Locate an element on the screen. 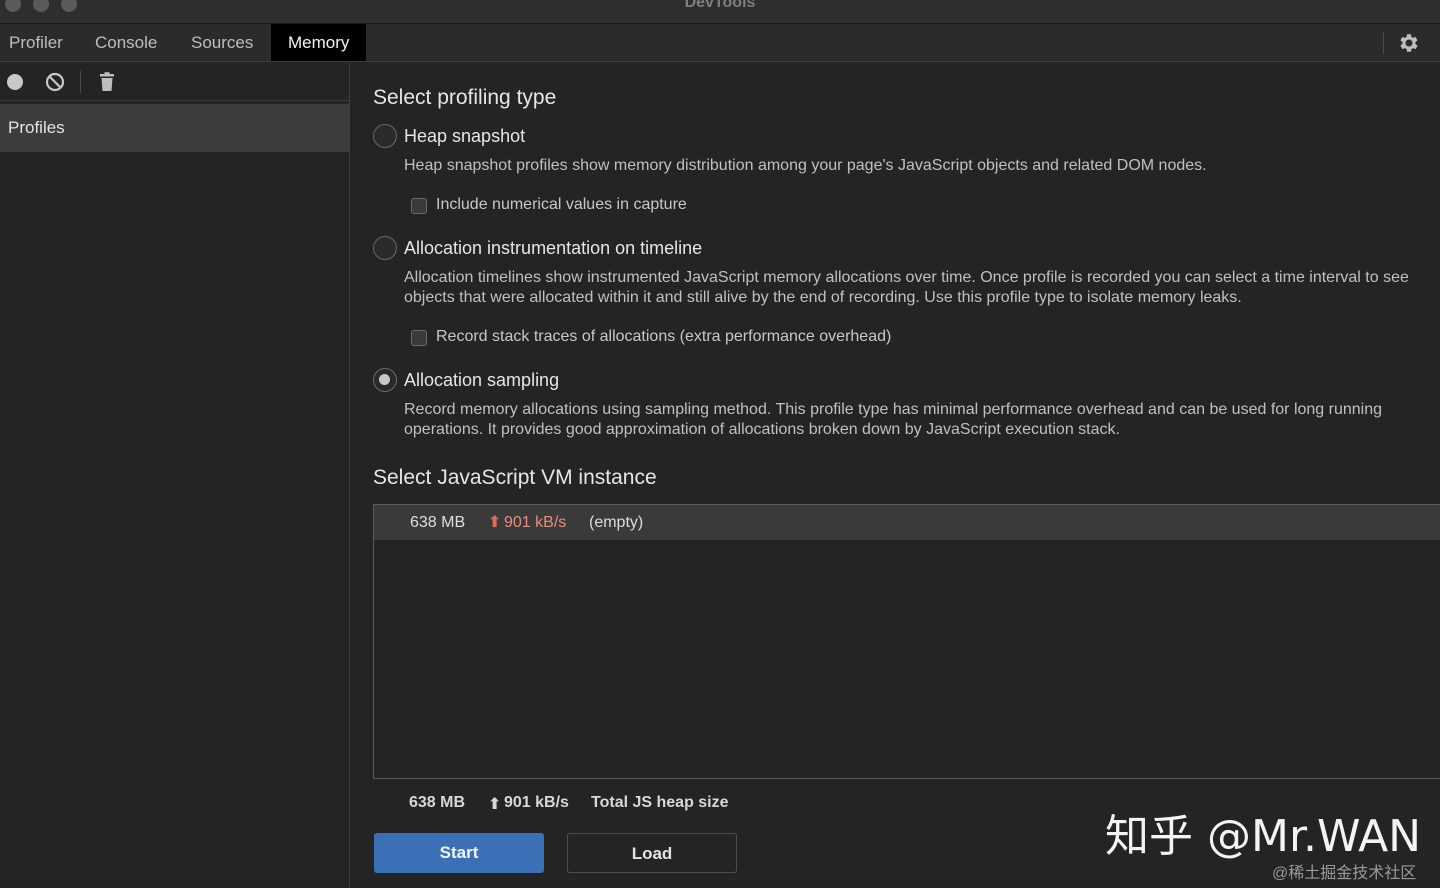 Image resolution: width=1440 pixels, height=888 pixels. sidebar-item-profiles: Profiles is located at coordinates (175, 128).